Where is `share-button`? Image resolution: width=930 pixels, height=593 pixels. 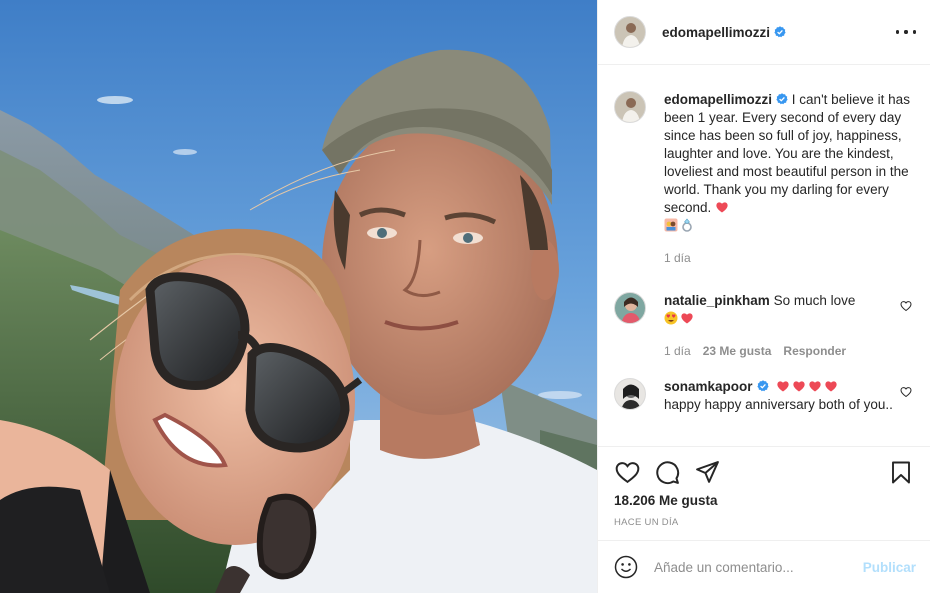 share-button is located at coordinates (707, 472).